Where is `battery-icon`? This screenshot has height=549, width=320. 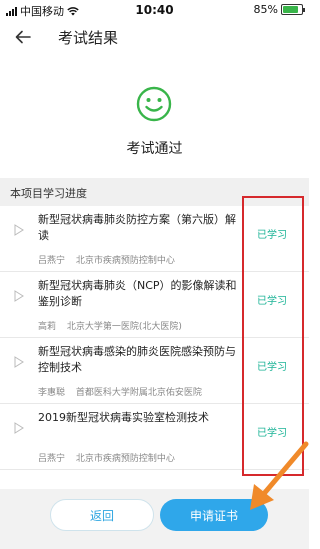
battery-icon is located at coordinates (293, 9).